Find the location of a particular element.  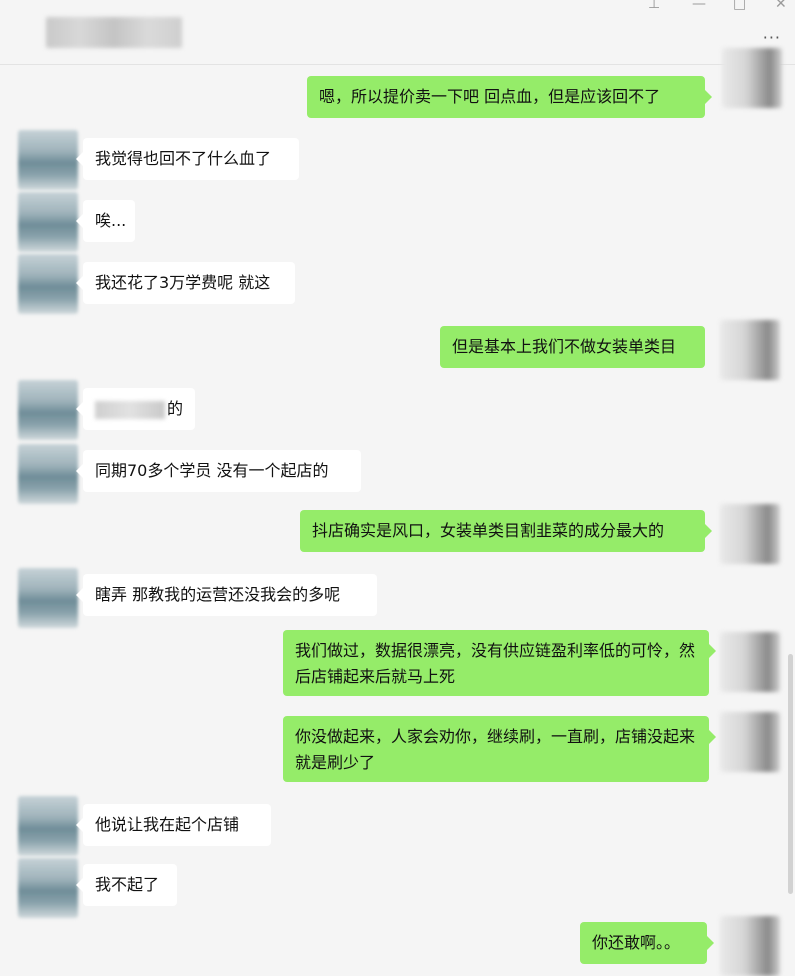

message-bubble-outgoing: 嗯，所以提价卖一下吧 回点血，但是应该回不了 is located at coordinates (509, 97).